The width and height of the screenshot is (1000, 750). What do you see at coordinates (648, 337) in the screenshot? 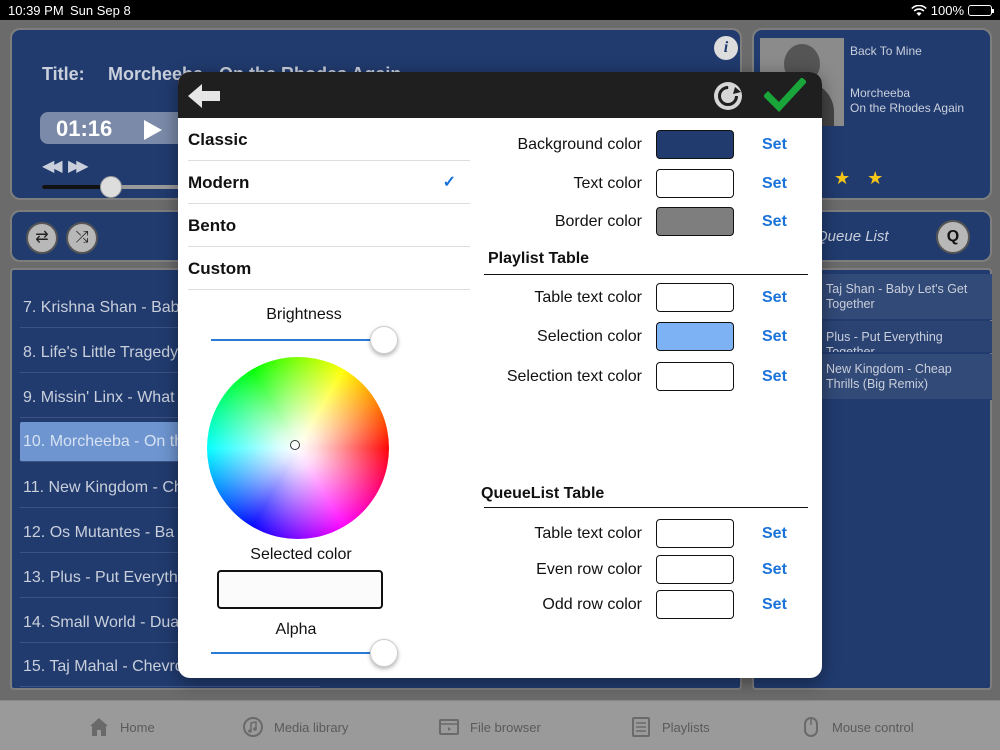
I see `color-row-selection: Selection color Set` at bounding box center [648, 337].